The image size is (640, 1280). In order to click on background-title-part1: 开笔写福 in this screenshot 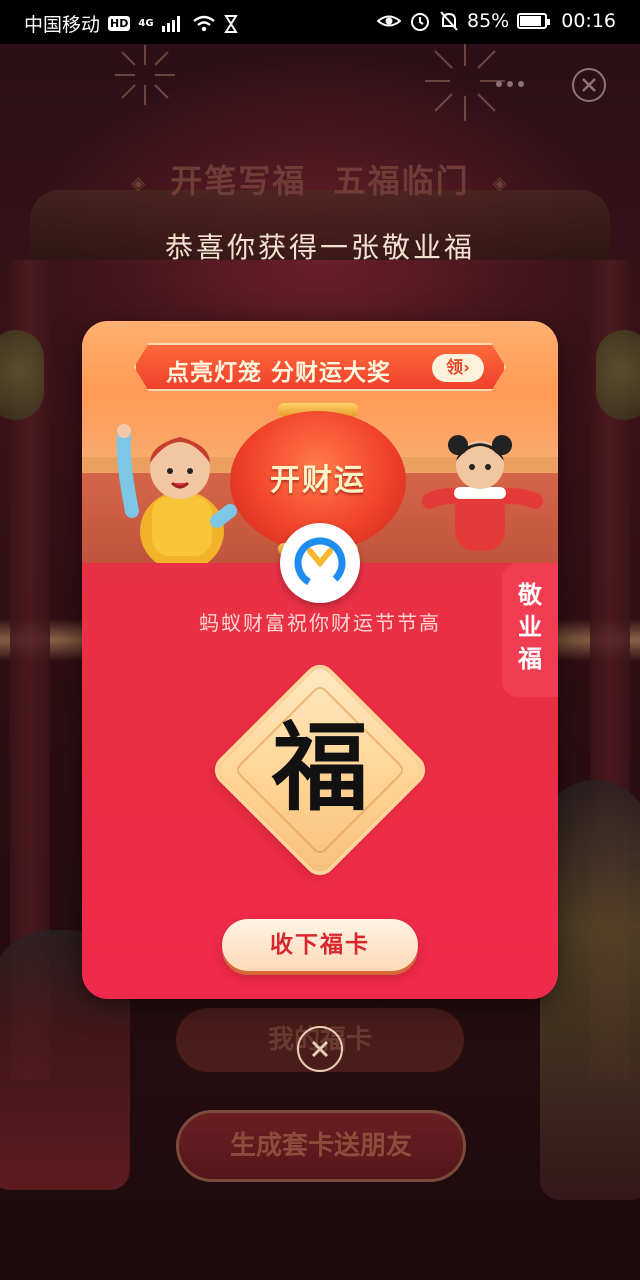, I will do `click(238, 181)`.